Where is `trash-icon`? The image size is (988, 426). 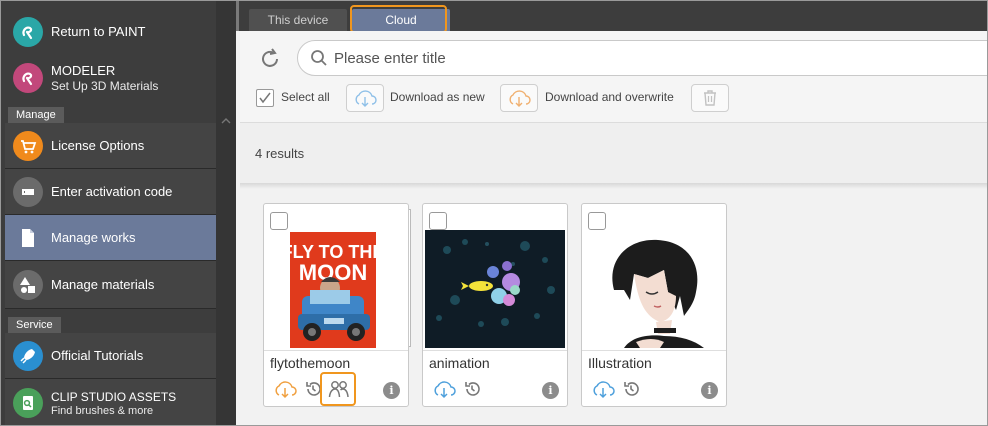 trash-icon is located at coordinates (710, 98).